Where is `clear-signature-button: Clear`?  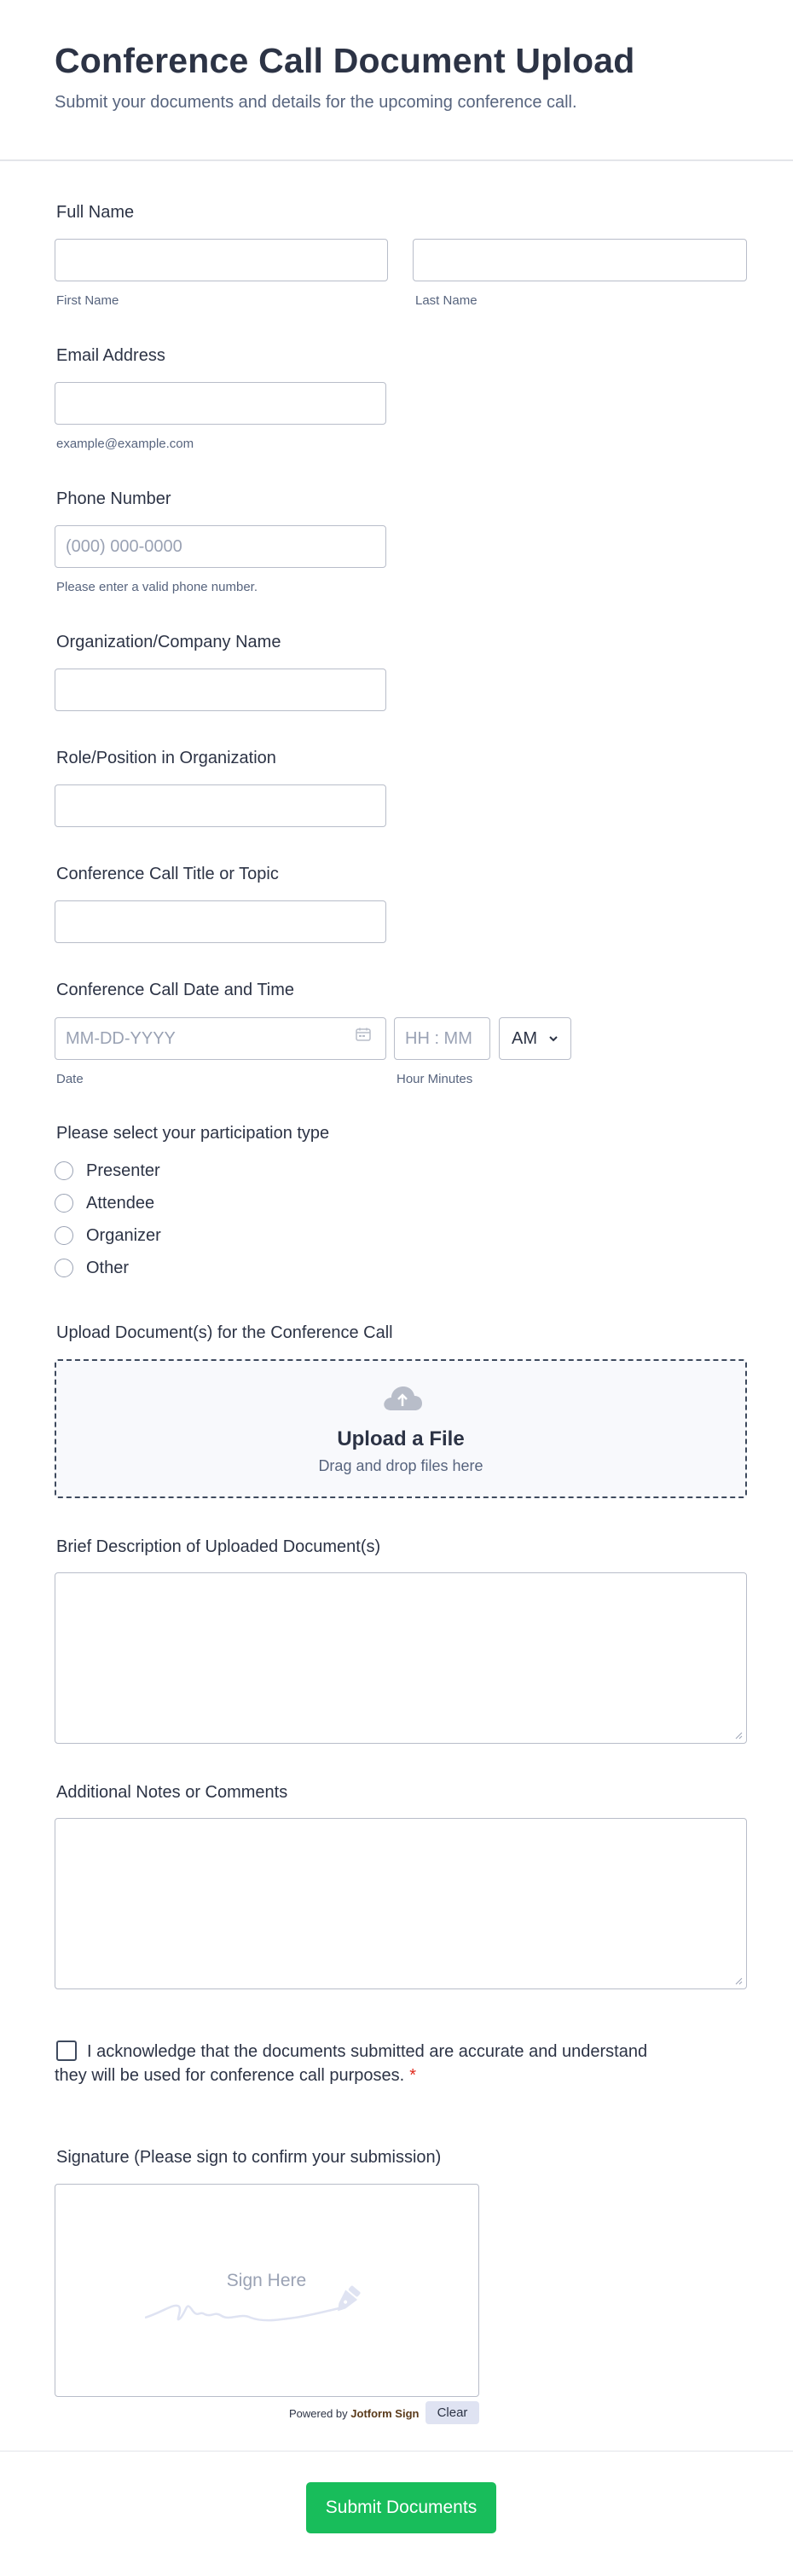
clear-signature-button: Clear is located at coordinates (452, 2413).